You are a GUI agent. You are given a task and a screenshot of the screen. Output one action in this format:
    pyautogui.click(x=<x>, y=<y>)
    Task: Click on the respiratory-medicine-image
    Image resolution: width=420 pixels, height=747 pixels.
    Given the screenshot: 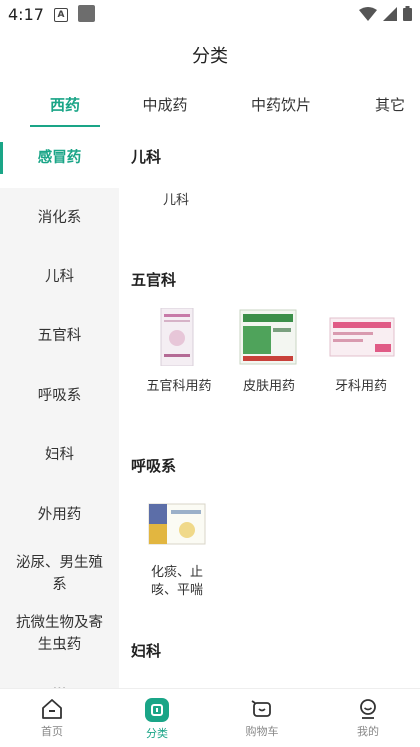 What is the action you would take?
    pyautogui.click(x=177, y=528)
    